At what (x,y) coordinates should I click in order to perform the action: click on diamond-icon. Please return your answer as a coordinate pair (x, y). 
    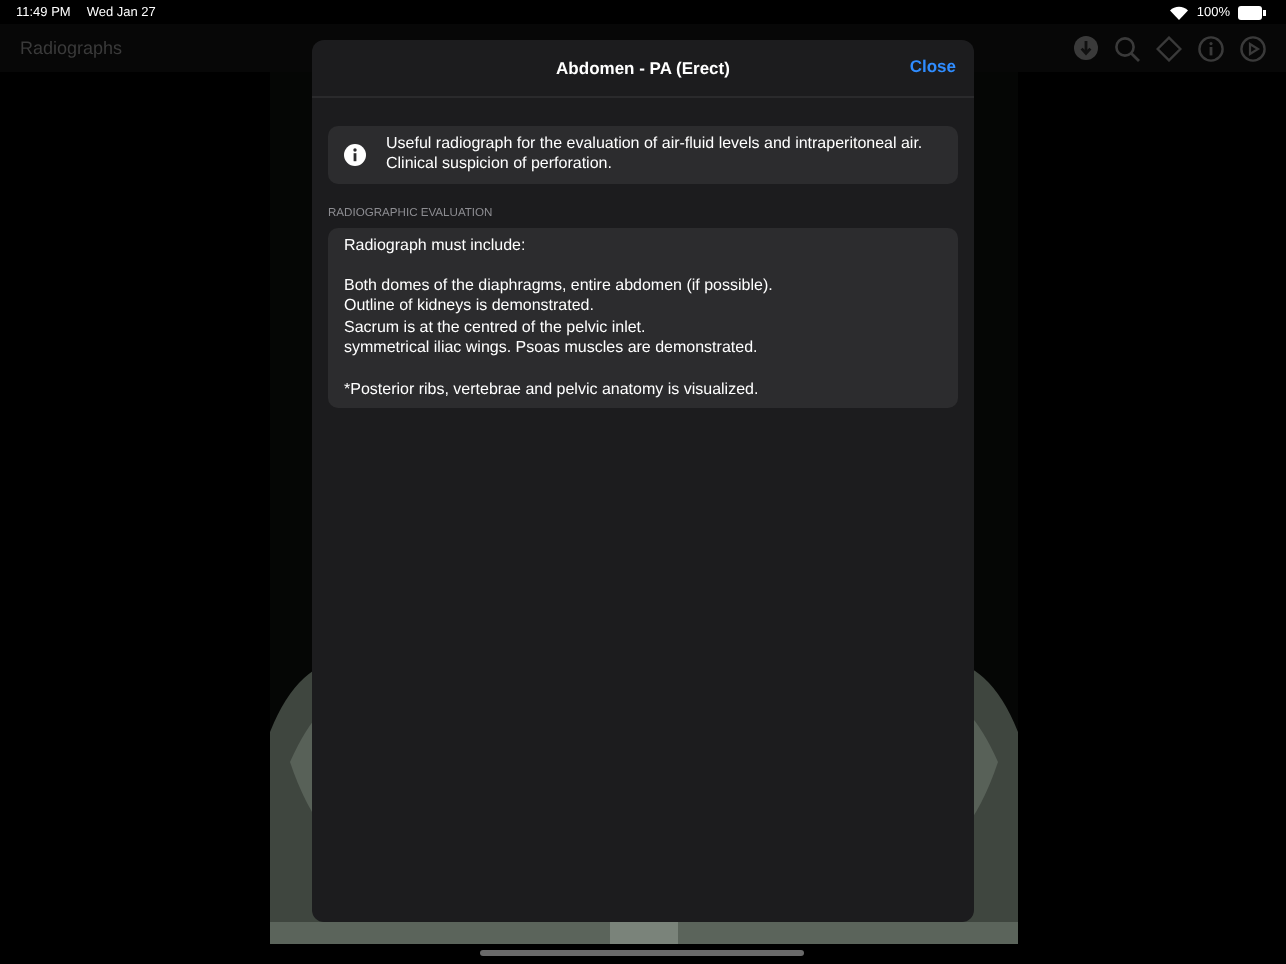
    Looking at the image, I should click on (1169, 48).